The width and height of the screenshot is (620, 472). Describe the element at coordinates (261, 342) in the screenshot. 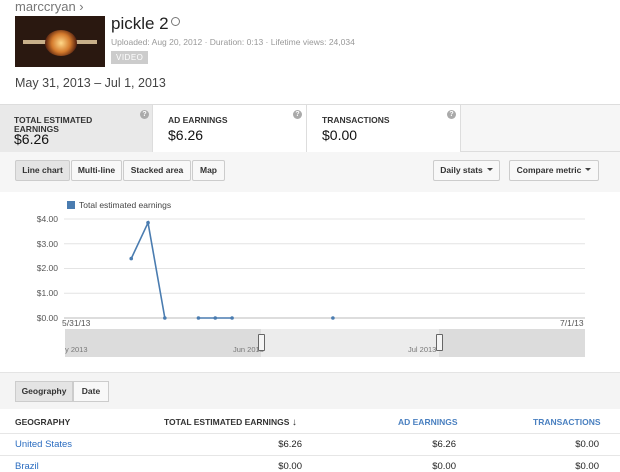

I see `nav-left-handle` at that location.